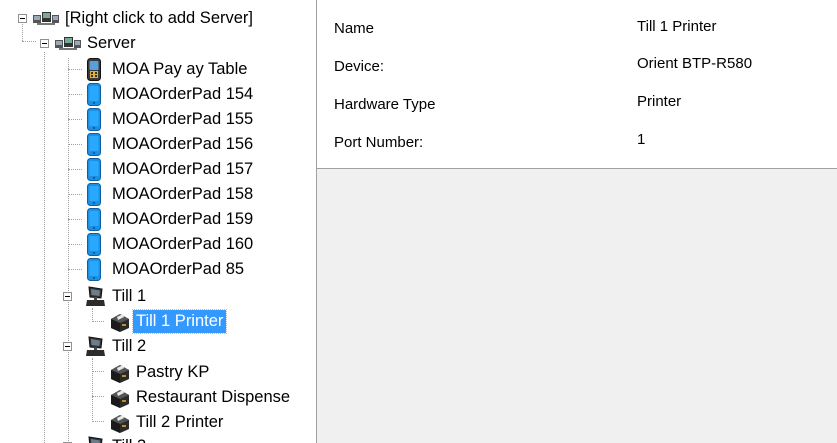  What do you see at coordinates (180, 69) in the screenshot?
I see `tree-node-label: MOA Pay ay Table` at bounding box center [180, 69].